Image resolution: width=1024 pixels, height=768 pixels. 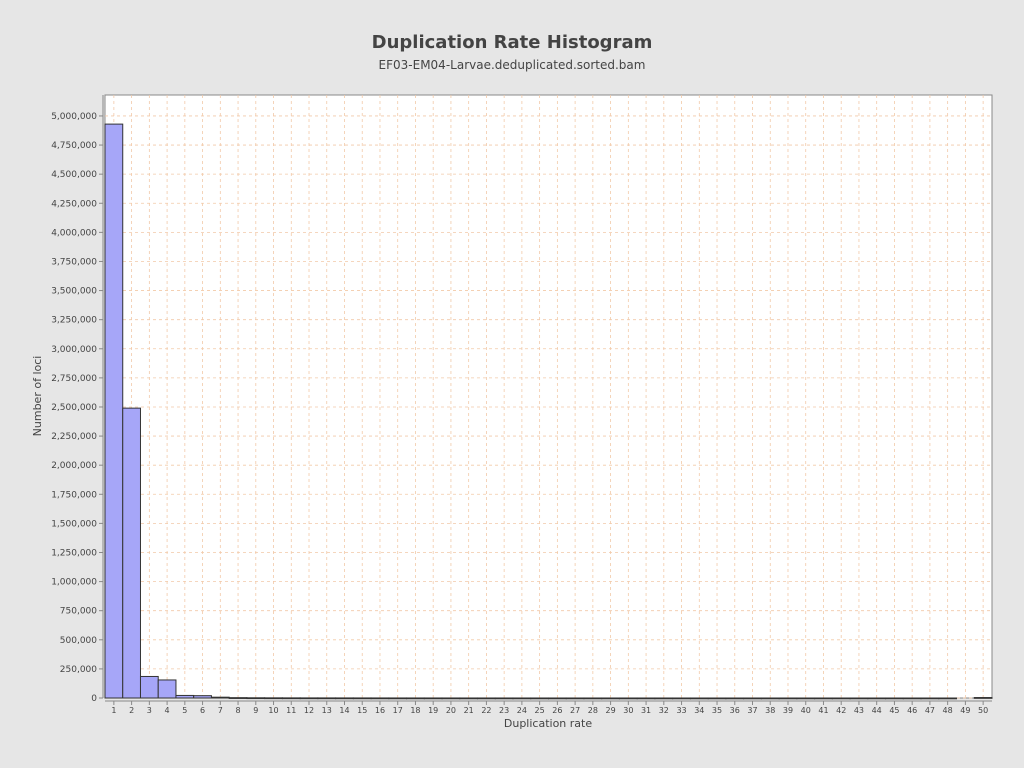 What do you see at coordinates (74, 553) in the screenshot?
I see `y-tick-label: 1,250,000` at bounding box center [74, 553].